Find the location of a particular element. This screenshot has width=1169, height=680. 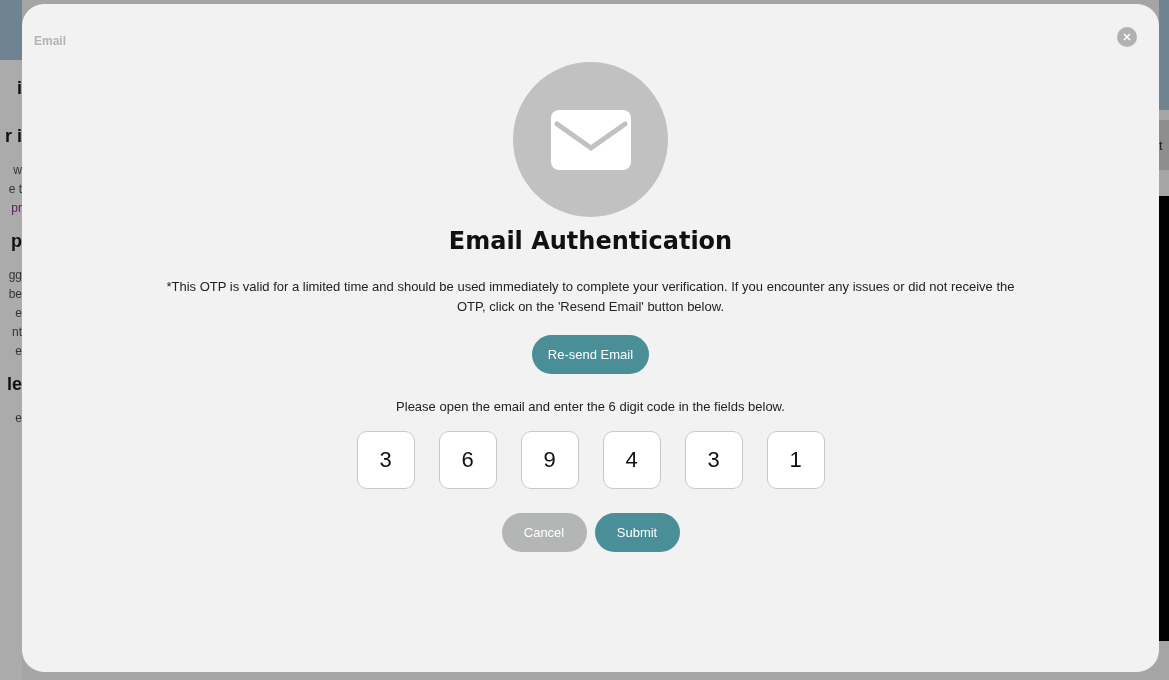

background-text: r i is located at coordinates (13, 136).